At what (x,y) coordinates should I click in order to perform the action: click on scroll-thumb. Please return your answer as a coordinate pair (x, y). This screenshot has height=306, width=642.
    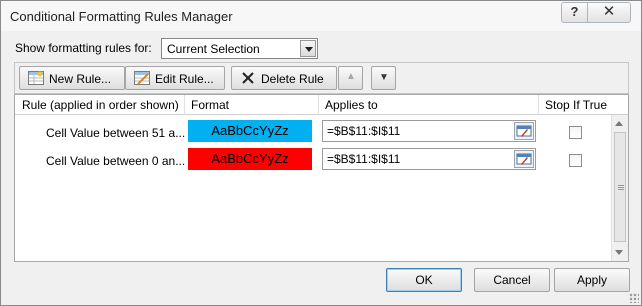
    Looking at the image, I should click on (620, 187).